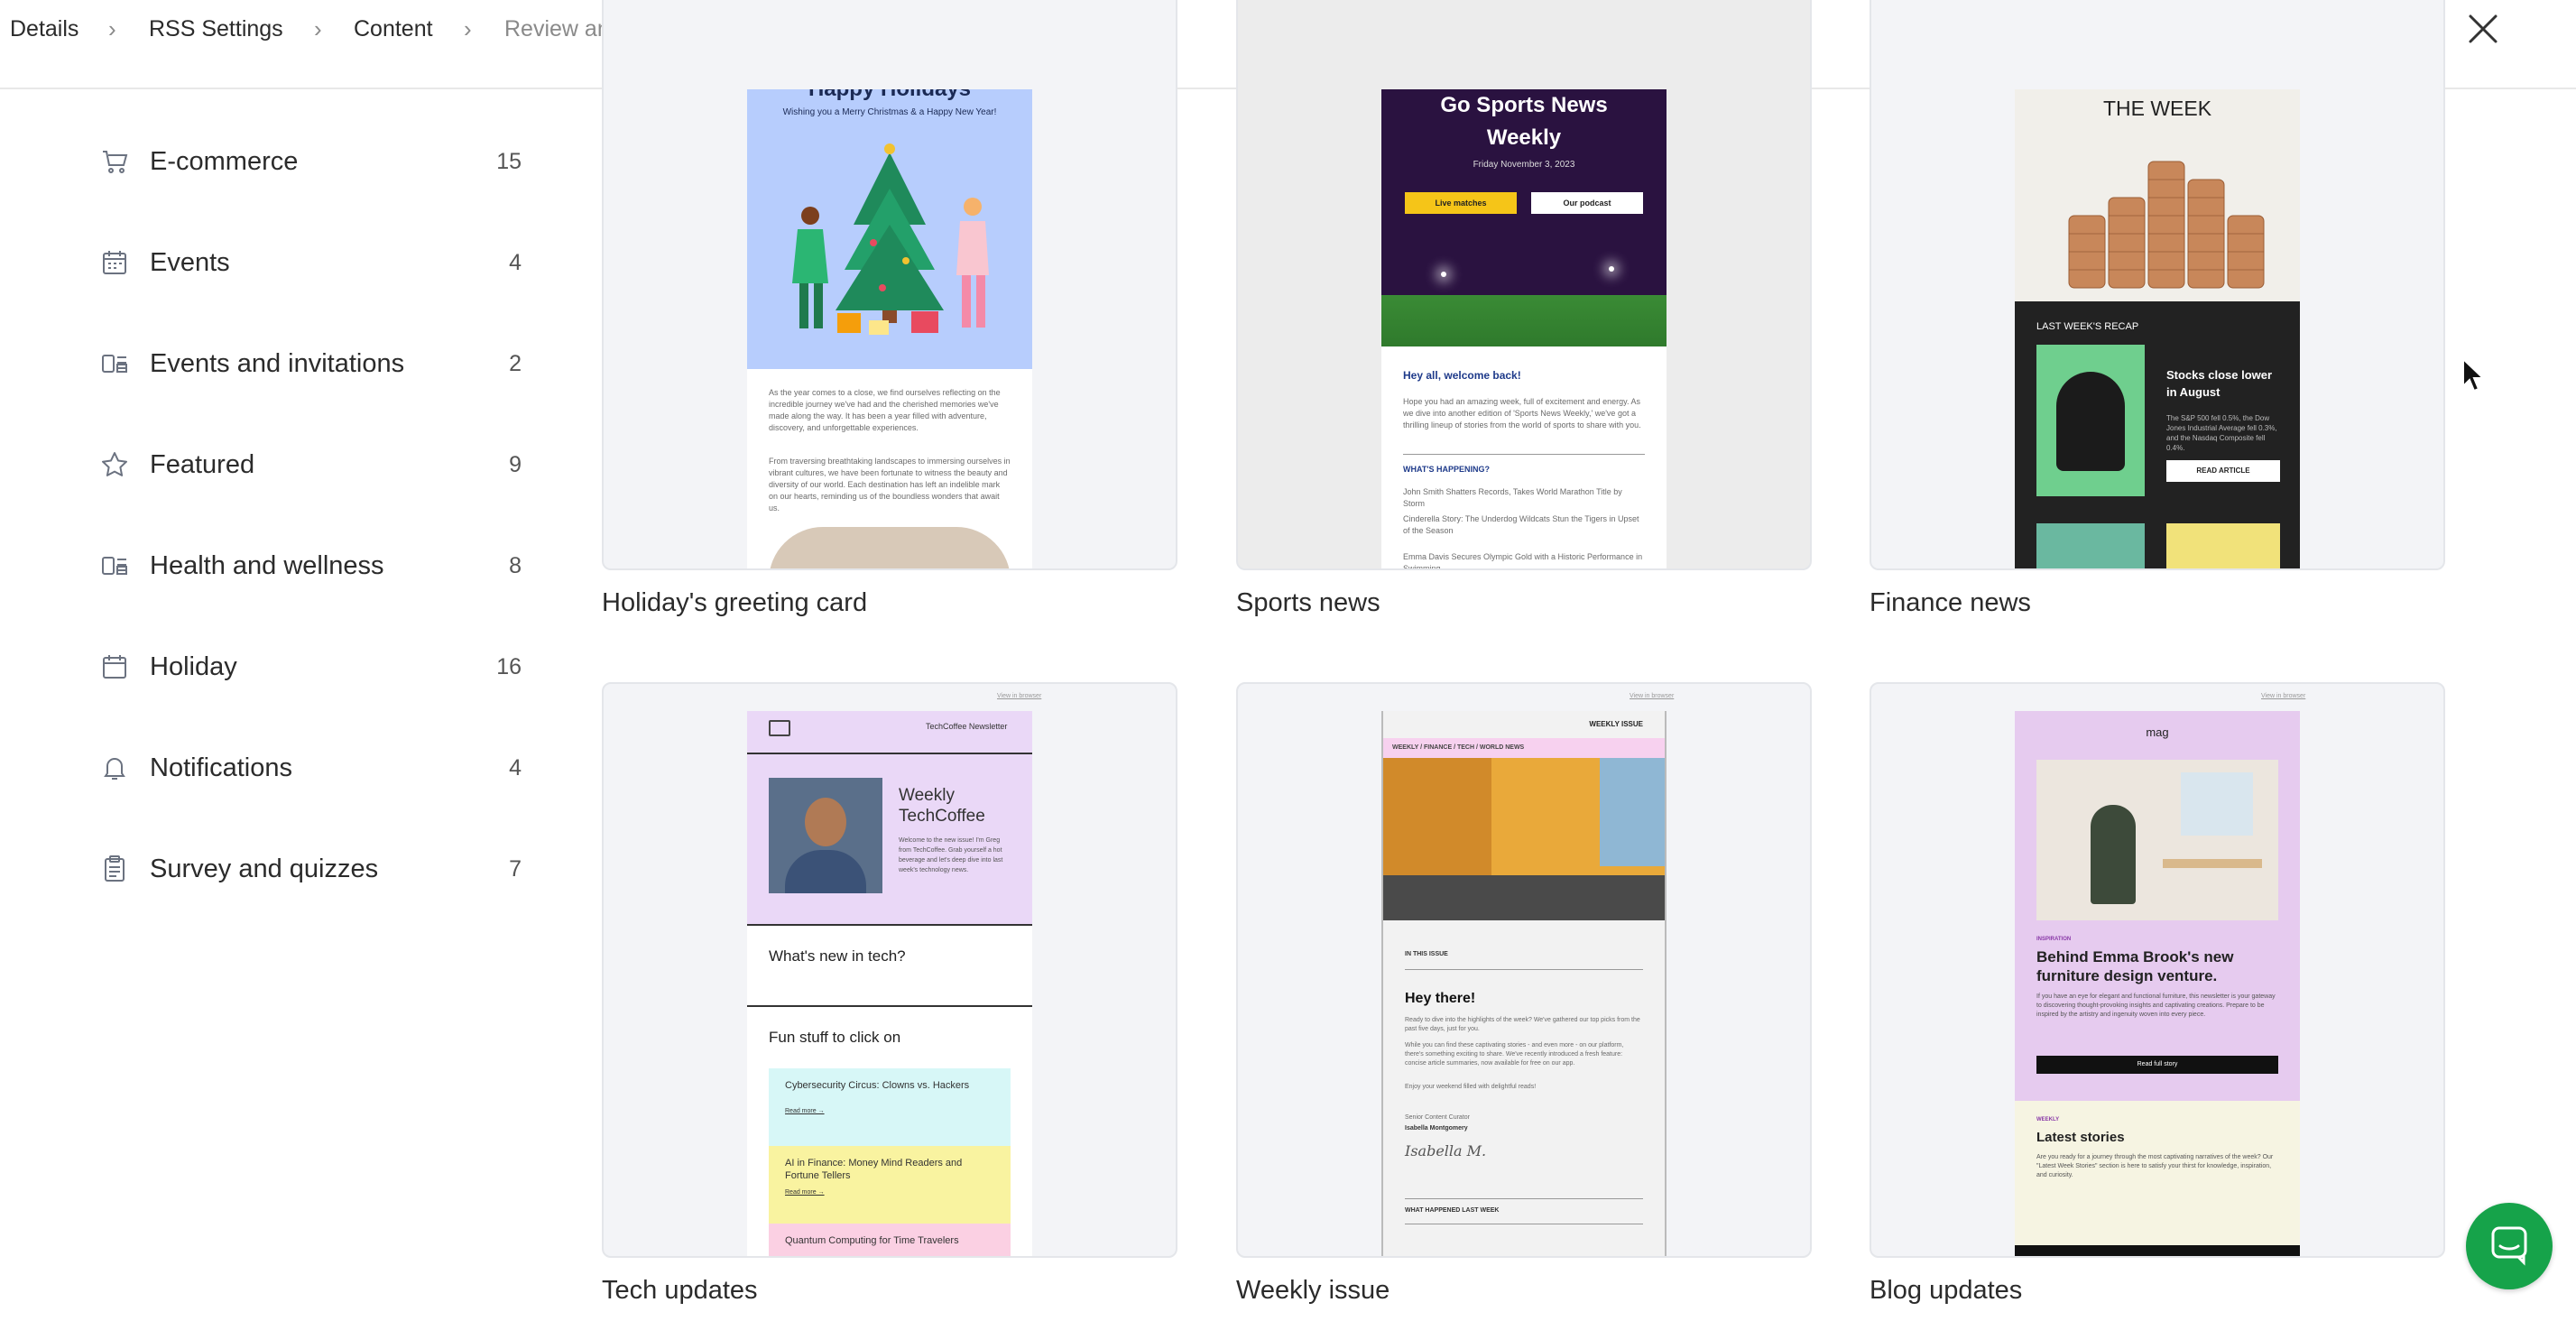 This screenshot has width=2576, height=1321. What do you see at coordinates (1951, 603) in the screenshot?
I see `template-name: Finance news` at bounding box center [1951, 603].